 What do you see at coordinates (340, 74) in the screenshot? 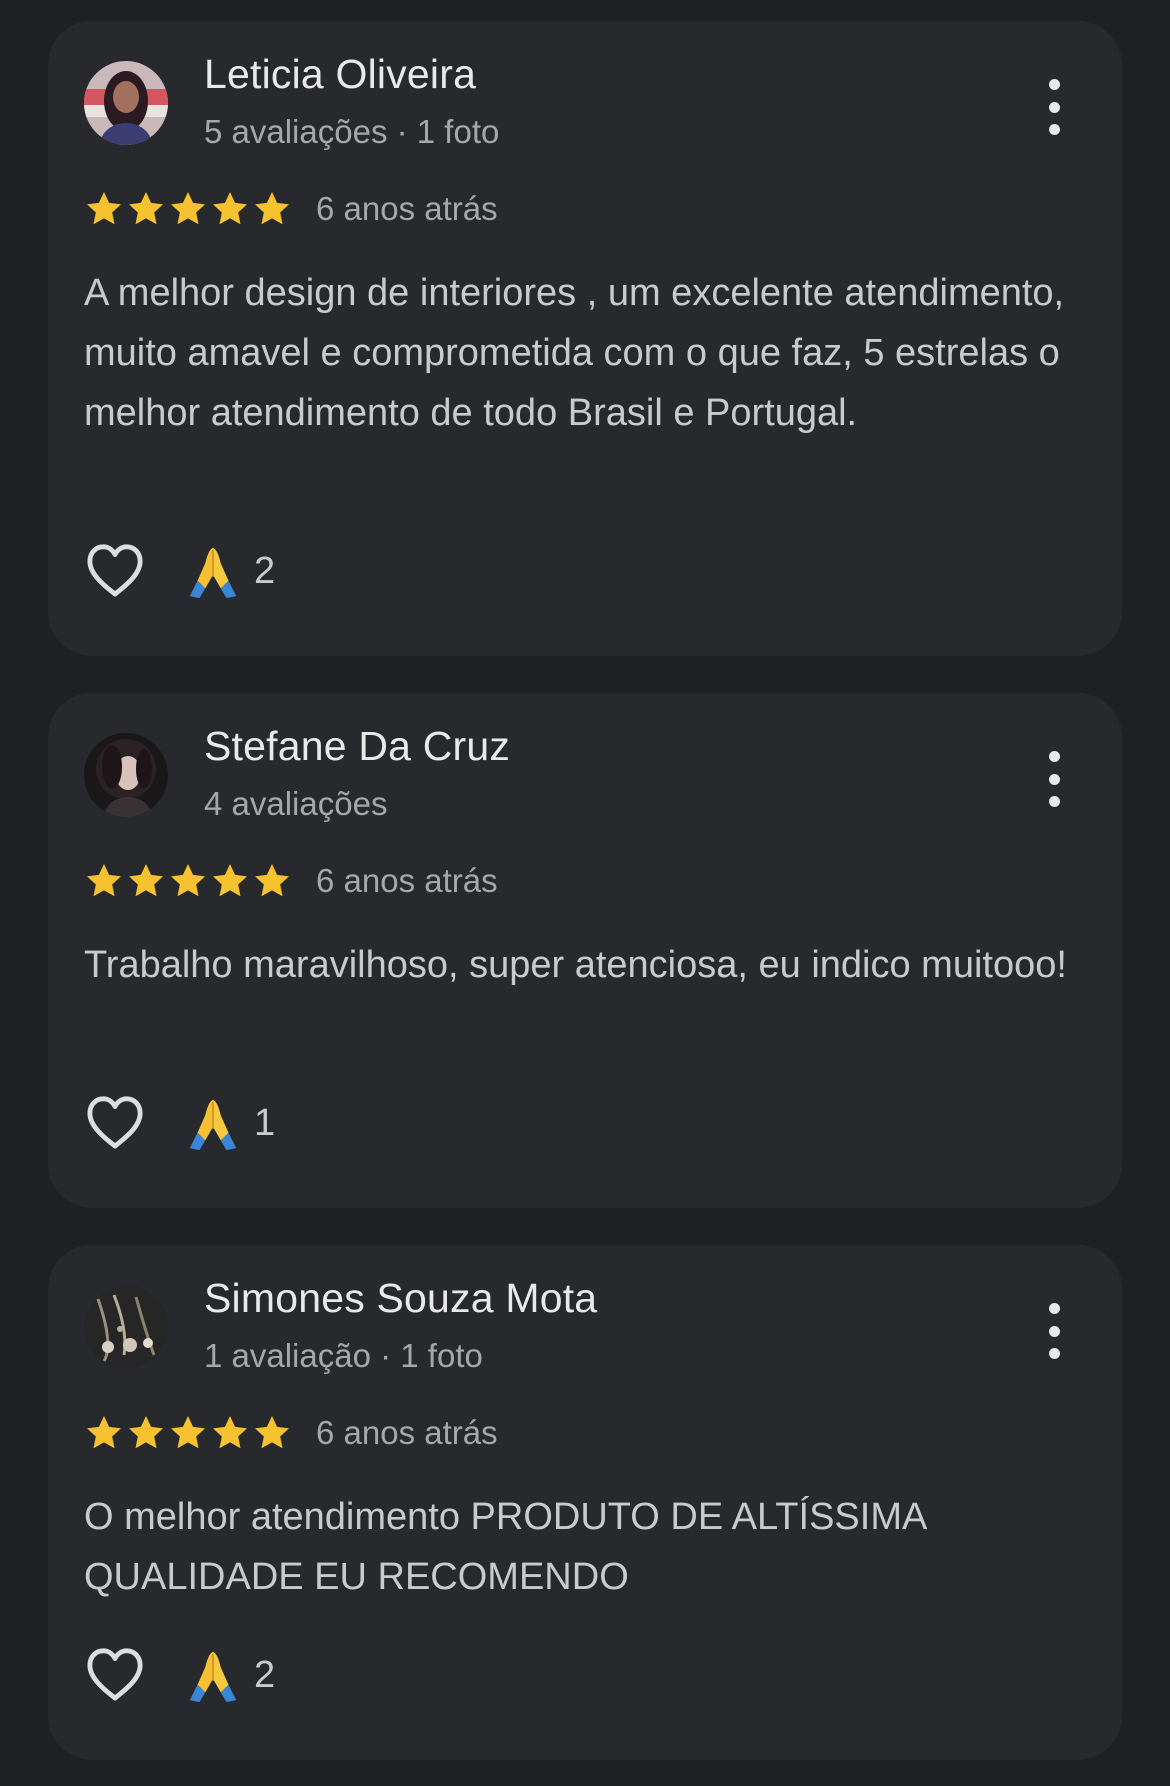
I see `reviewer-name: Leticia Oliveira` at bounding box center [340, 74].